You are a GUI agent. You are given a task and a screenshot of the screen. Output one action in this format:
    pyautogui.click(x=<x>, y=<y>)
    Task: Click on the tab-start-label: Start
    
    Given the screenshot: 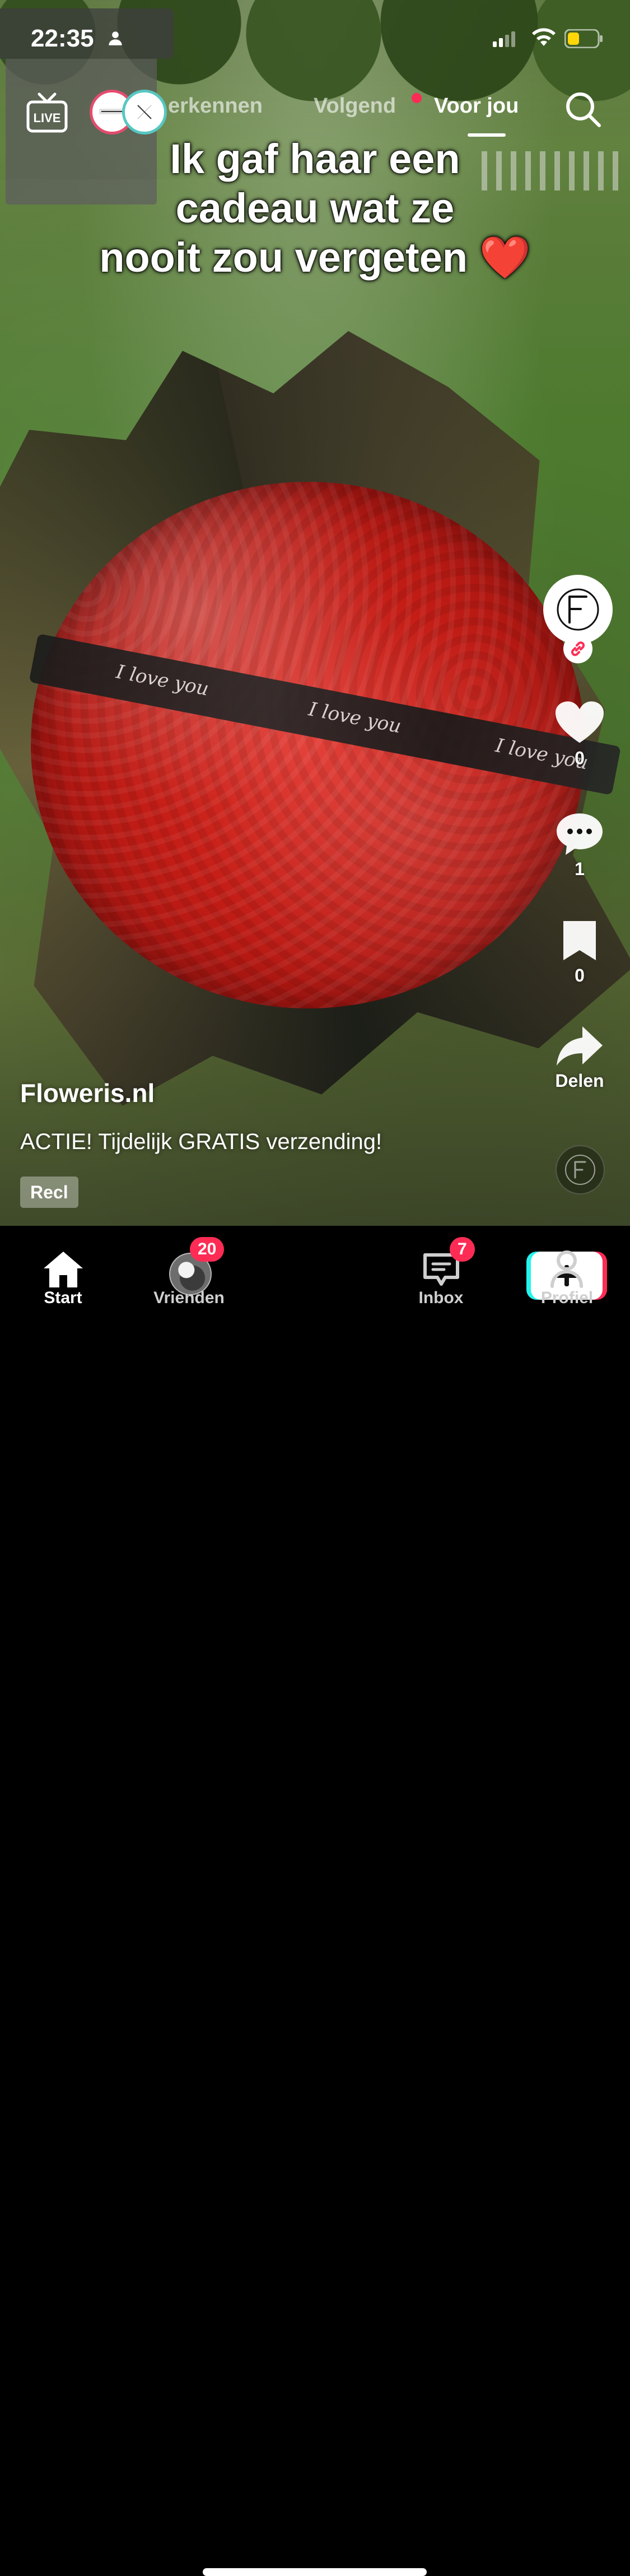 What is the action you would take?
    pyautogui.click(x=63, y=1298)
    